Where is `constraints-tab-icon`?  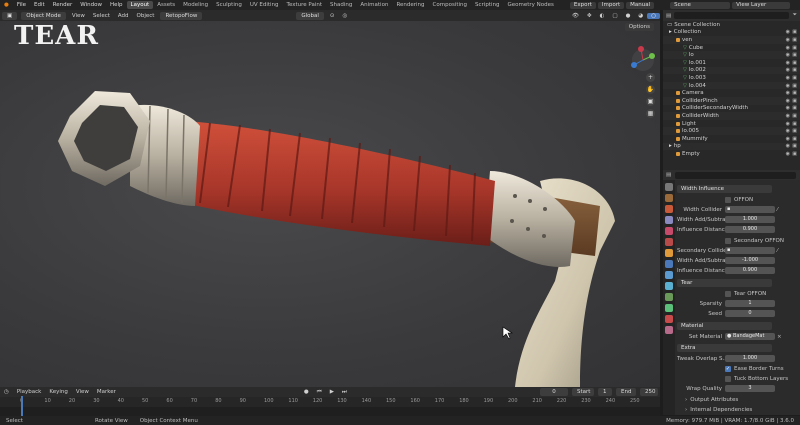
constraints-tab-icon is located at coordinates (669, 297).